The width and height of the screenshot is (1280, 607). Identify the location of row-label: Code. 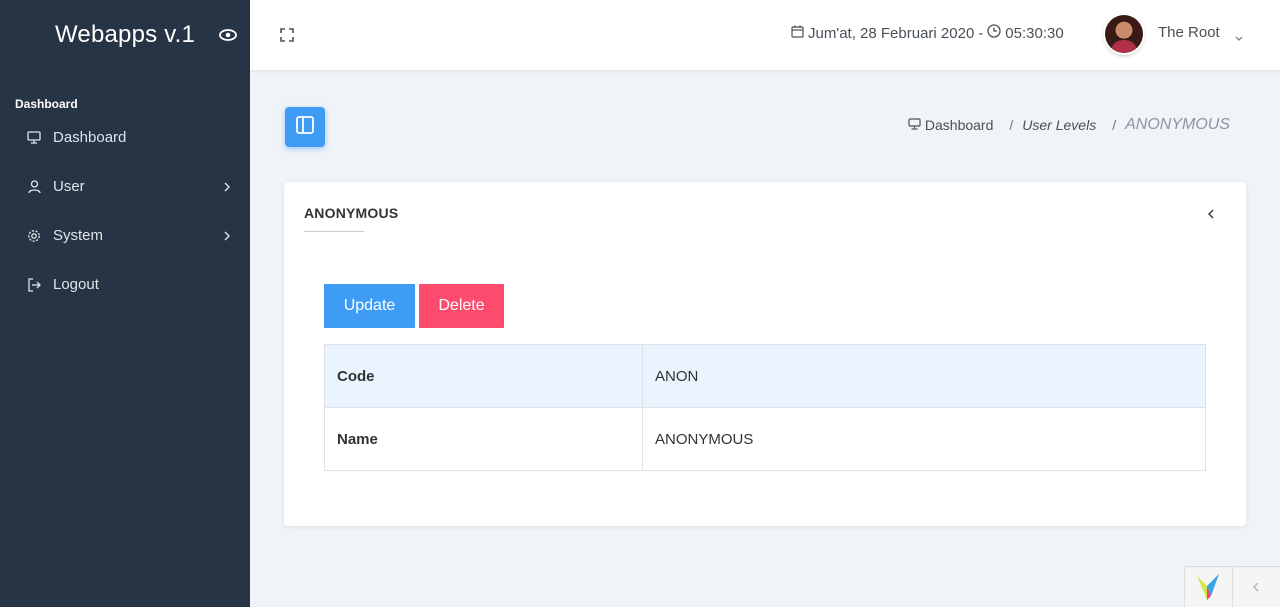
(483, 376).